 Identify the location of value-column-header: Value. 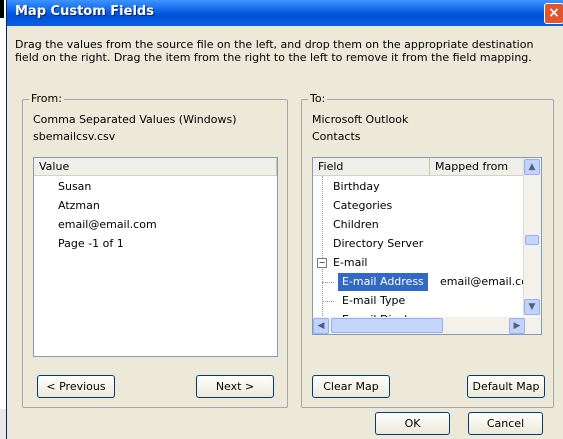
(155, 167).